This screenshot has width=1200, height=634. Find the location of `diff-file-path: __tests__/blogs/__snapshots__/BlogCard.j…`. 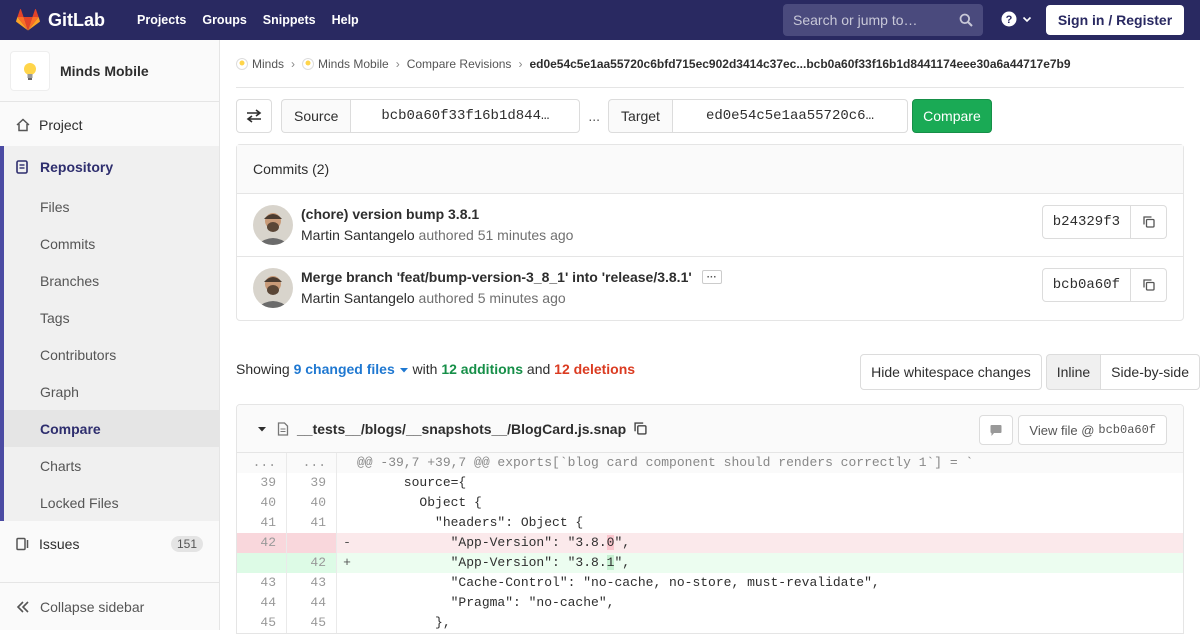

diff-file-path: __tests__/blogs/__snapshots__/BlogCard.j… is located at coordinates (461, 429).